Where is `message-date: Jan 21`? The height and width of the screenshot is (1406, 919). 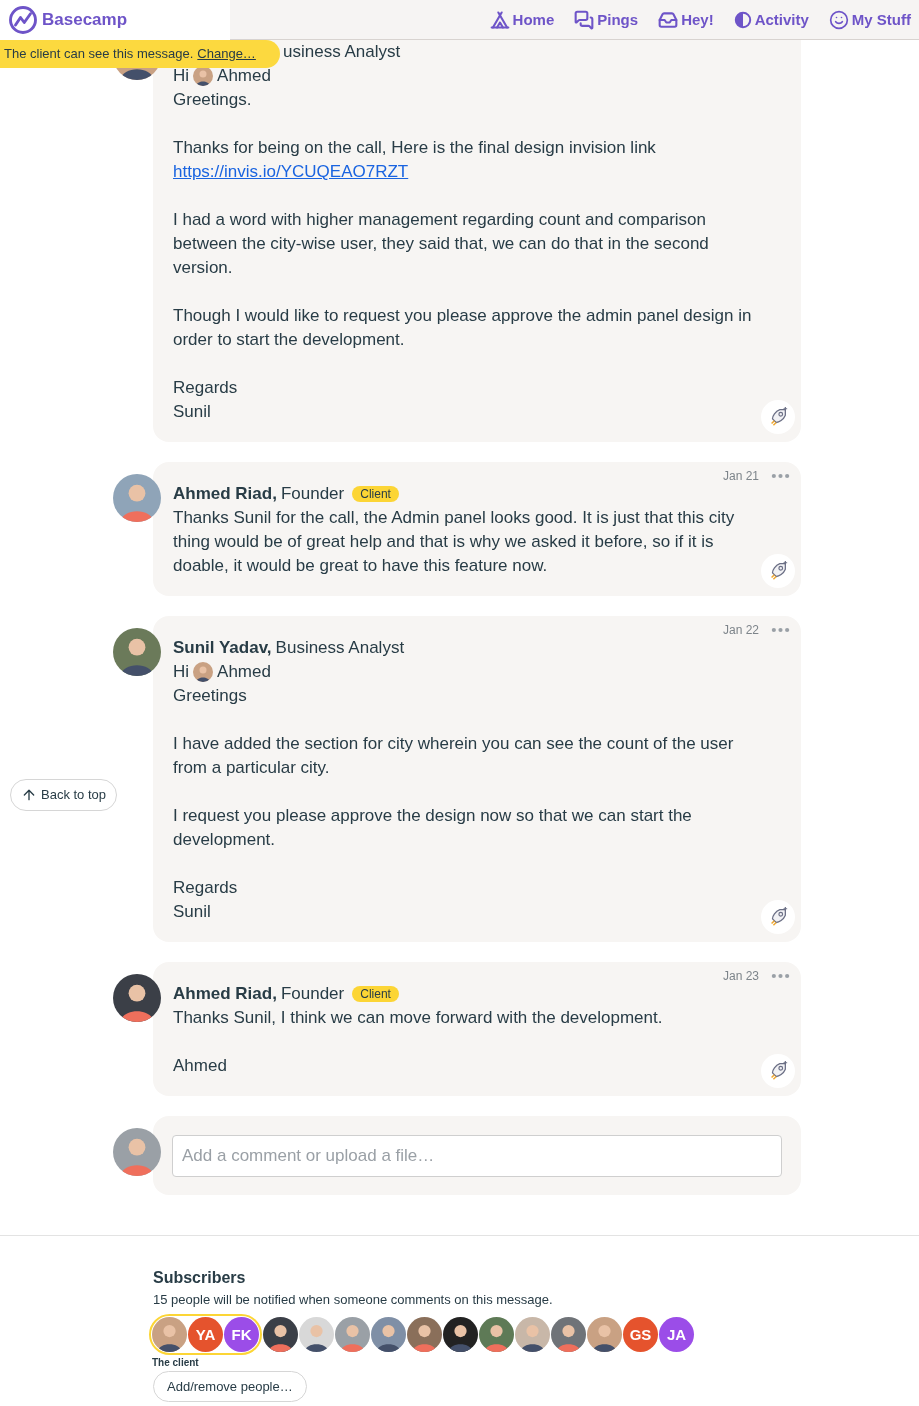 message-date: Jan 21 is located at coordinates (740, 476).